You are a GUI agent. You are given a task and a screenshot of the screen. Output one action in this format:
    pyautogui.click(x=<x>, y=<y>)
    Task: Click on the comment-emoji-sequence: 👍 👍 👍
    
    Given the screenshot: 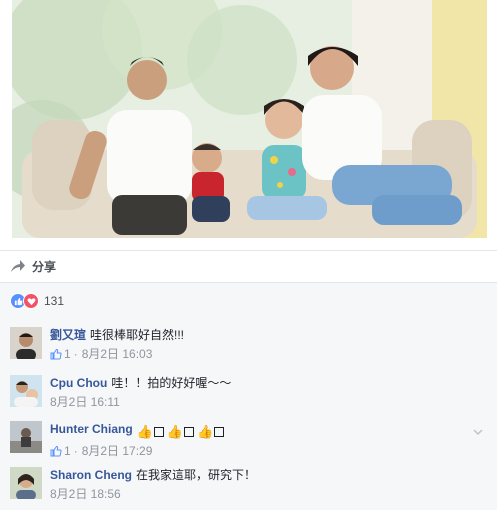 What is the action you would take?
    pyautogui.click(x=182, y=432)
    